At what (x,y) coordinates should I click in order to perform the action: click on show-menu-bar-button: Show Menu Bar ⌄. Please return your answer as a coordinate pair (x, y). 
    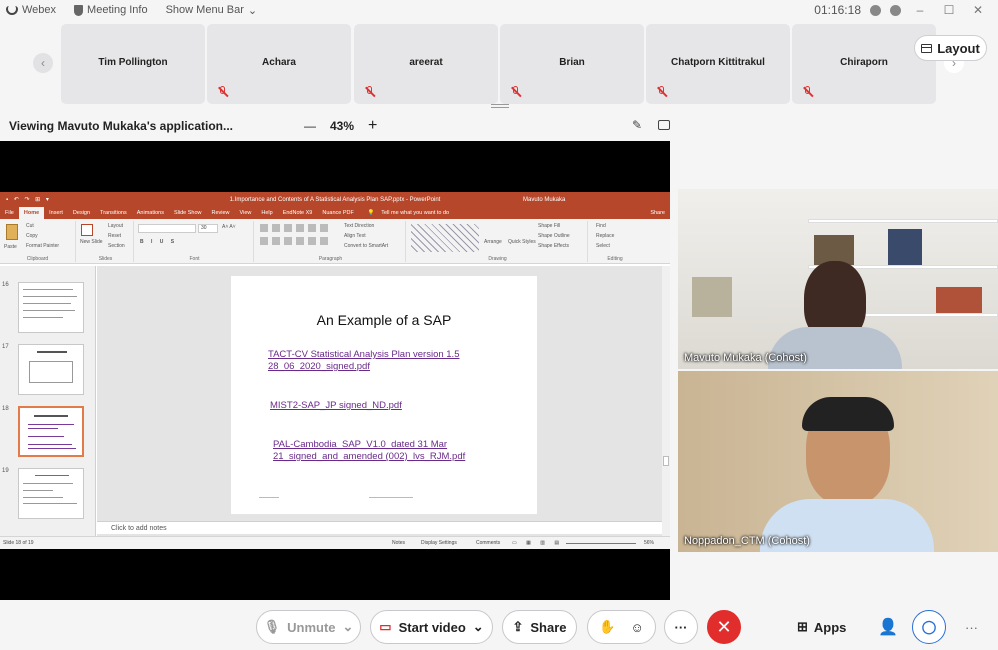
    Looking at the image, I should click on (211, 10).